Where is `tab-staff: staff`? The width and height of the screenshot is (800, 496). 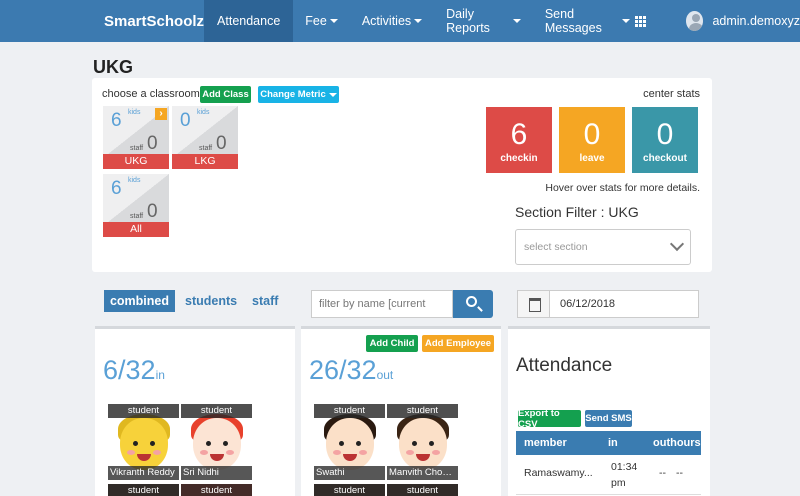
tab-staff: staff is located at coordinates (265, 301).